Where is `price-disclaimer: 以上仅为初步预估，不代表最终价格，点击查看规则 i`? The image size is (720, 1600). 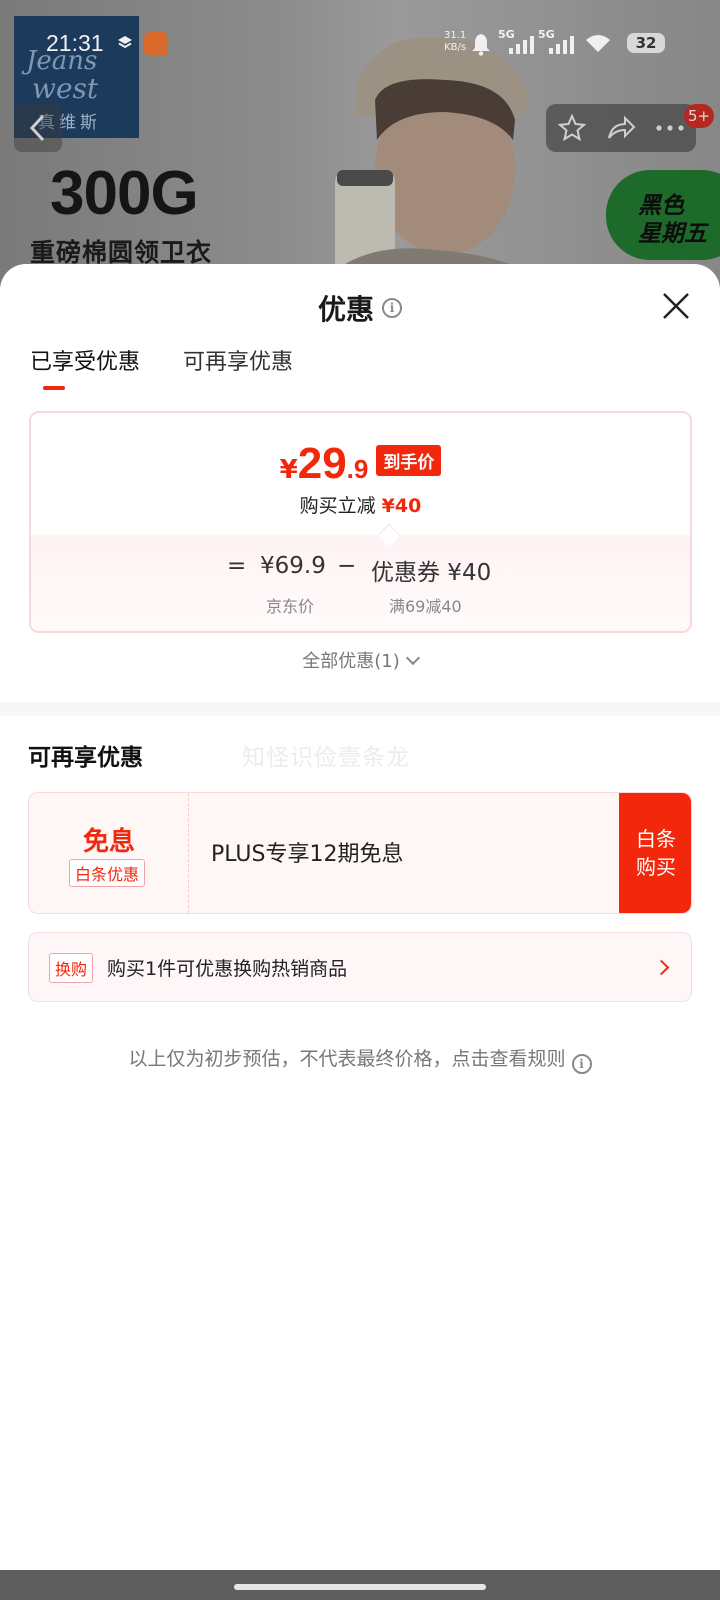 price-disclaimer: 以上仅为初步预估，不代表最终价格，点击查看规则 i is located at coordinates (360, 1059).